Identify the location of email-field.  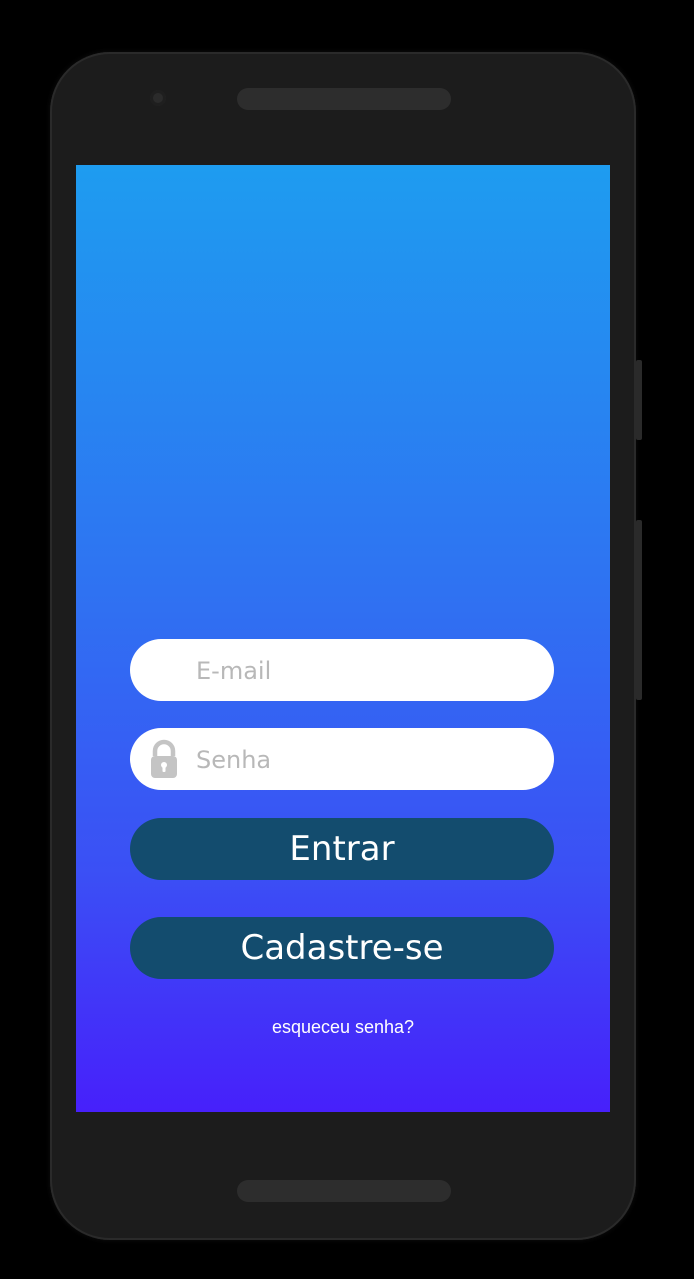
(342, 671).